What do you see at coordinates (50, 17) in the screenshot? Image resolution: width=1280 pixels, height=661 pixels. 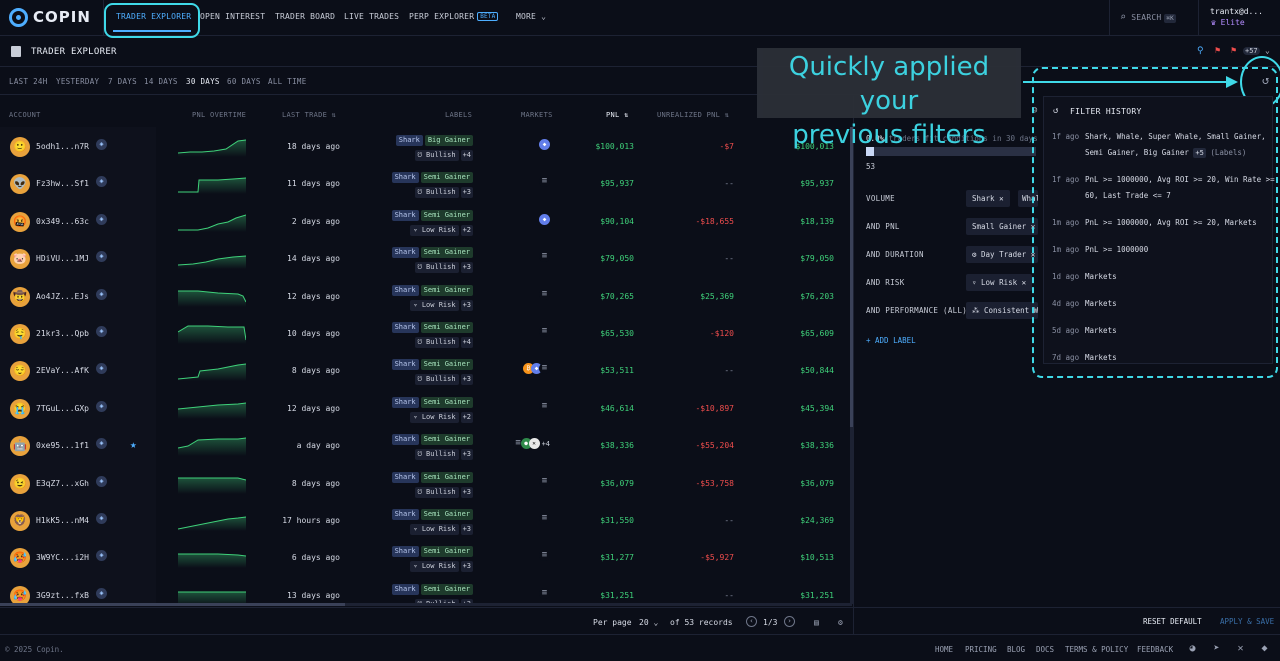 I see `copin-logo: COPIN` at bounding box center [50, 17].